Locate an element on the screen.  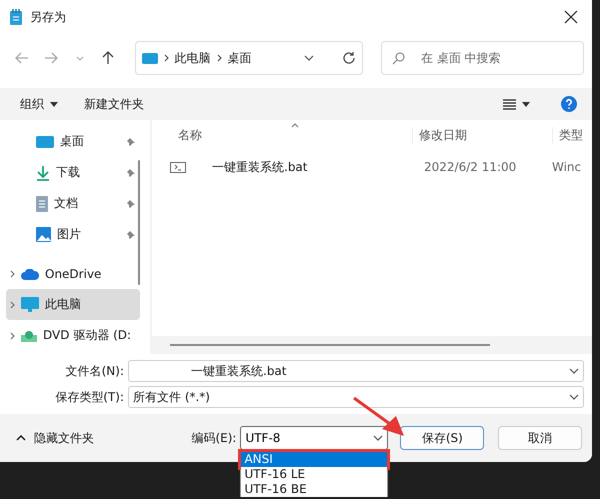
address-bar: 此电脑 桌面 is located at coordinates (248, 58).